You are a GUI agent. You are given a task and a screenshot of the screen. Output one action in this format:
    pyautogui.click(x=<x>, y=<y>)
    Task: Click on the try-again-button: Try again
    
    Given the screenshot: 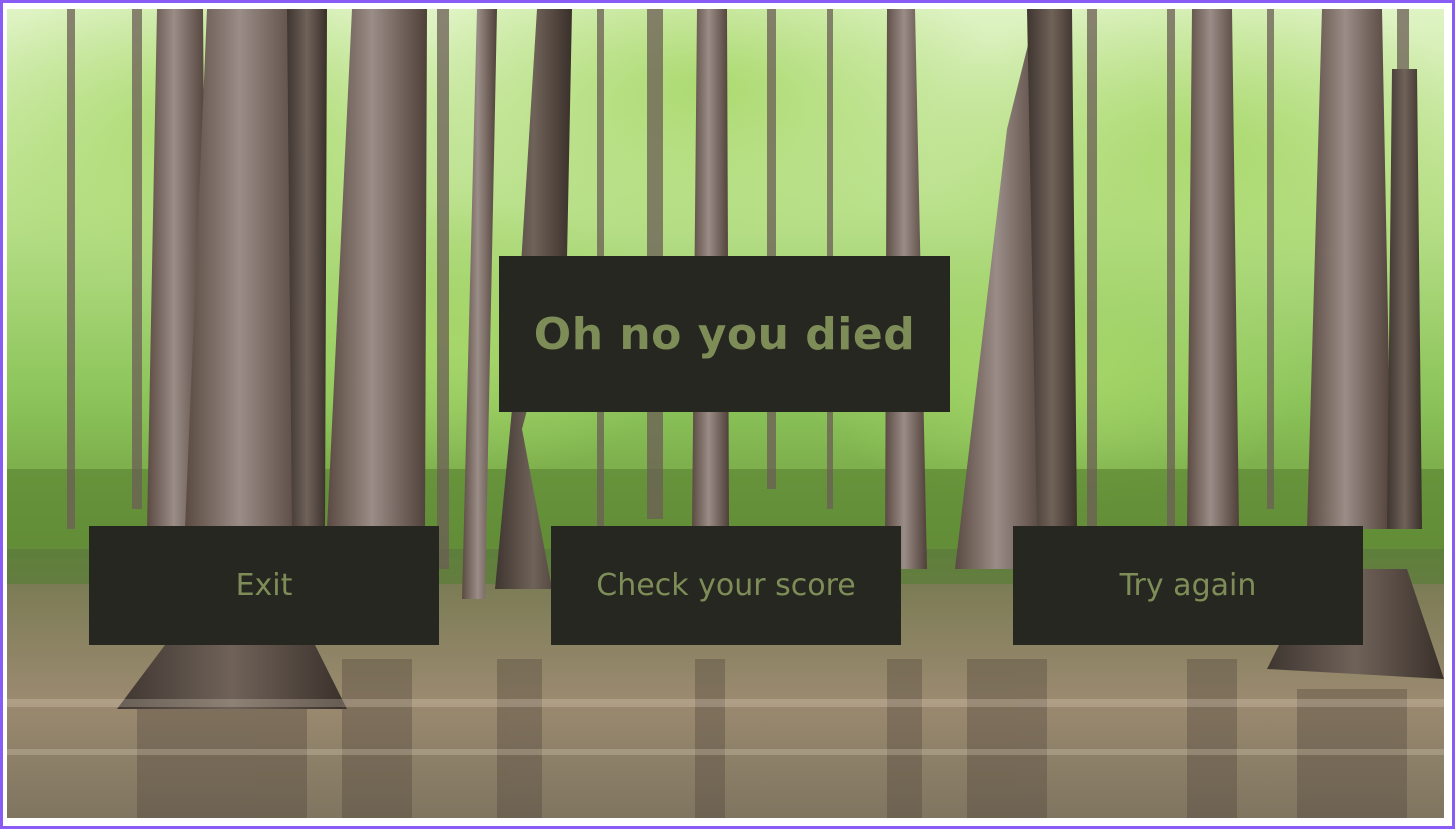 What is the action you would take?
    pyautogui.click(x=1188, y=585)
    